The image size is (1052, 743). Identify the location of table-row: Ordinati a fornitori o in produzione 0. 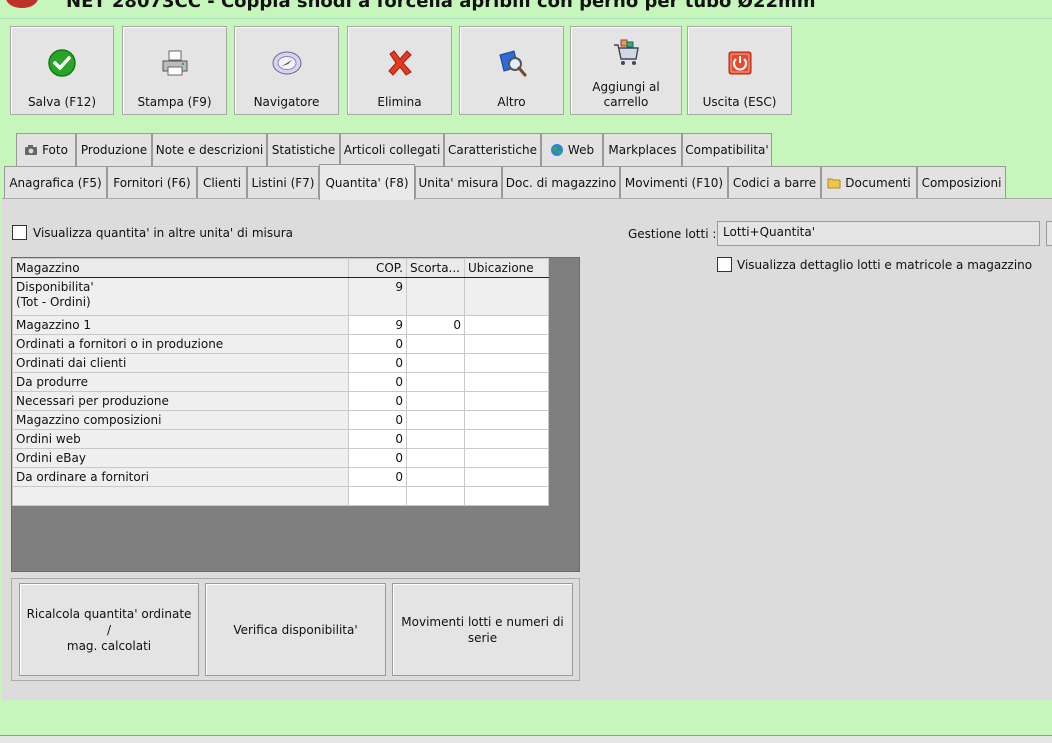
(280, 344).